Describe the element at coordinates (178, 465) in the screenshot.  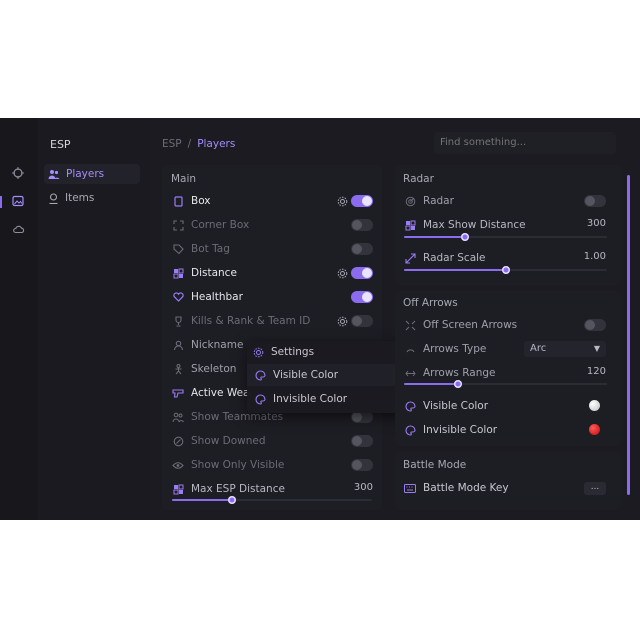
I see `eye-icon` at that location.